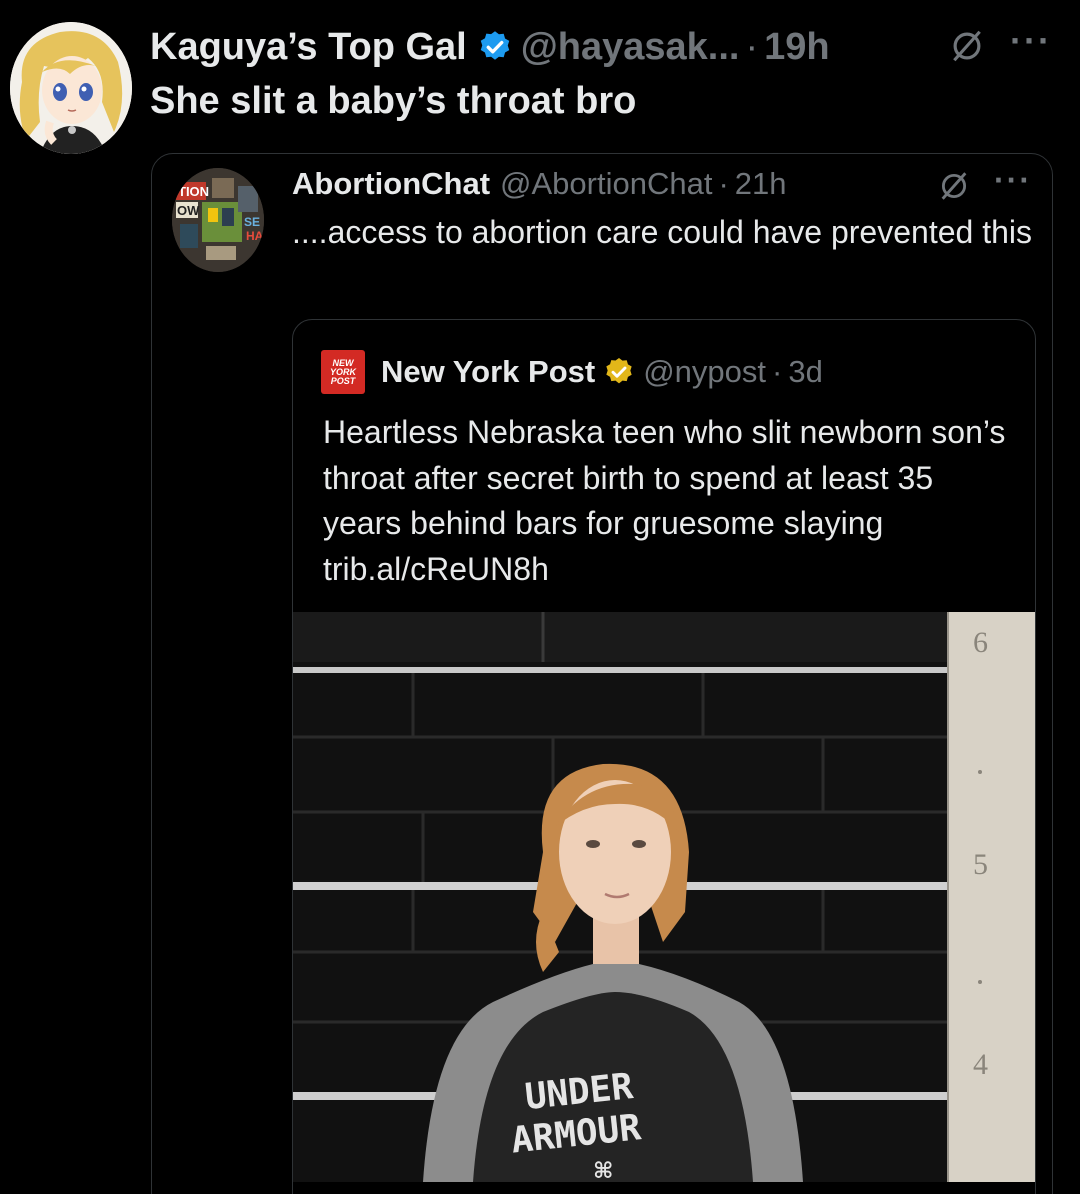  What do you see at coordinates (393, 101) in the screenshot?
I see `post-text: She slit a baby’s throat bro` at bounding box center [393, 101].